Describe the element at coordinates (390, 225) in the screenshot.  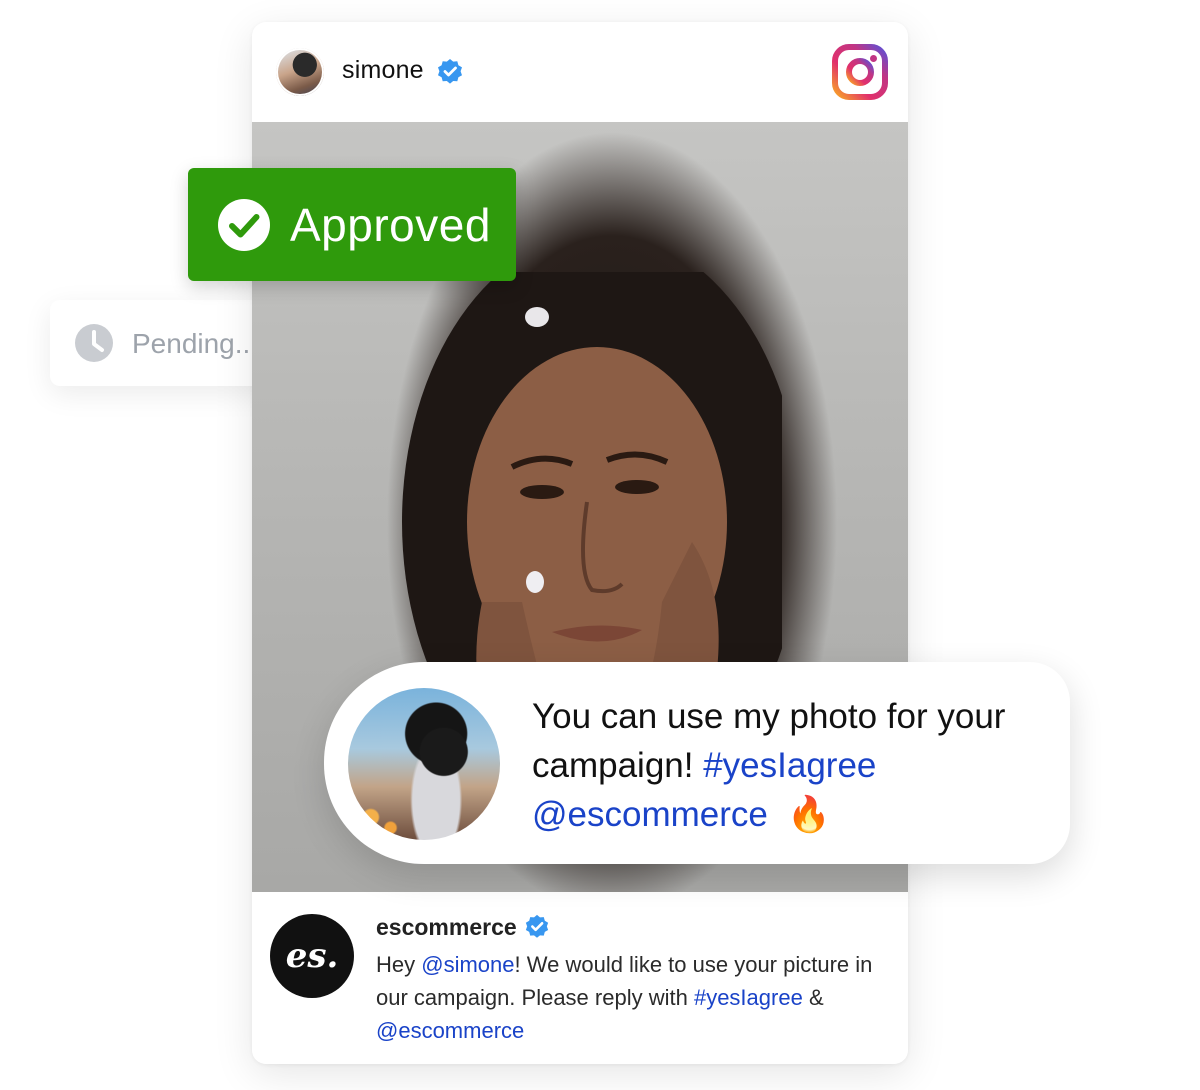
I see `approved-label: Approved` at that location.